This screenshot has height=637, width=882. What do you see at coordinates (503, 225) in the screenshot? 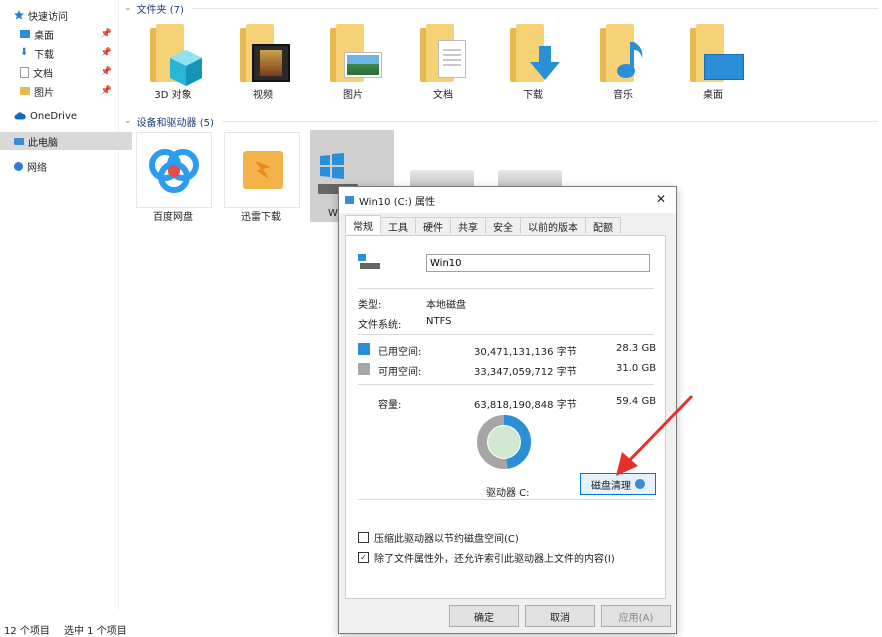
I see `tab-security: 安全` at bounding box center [503, 225].